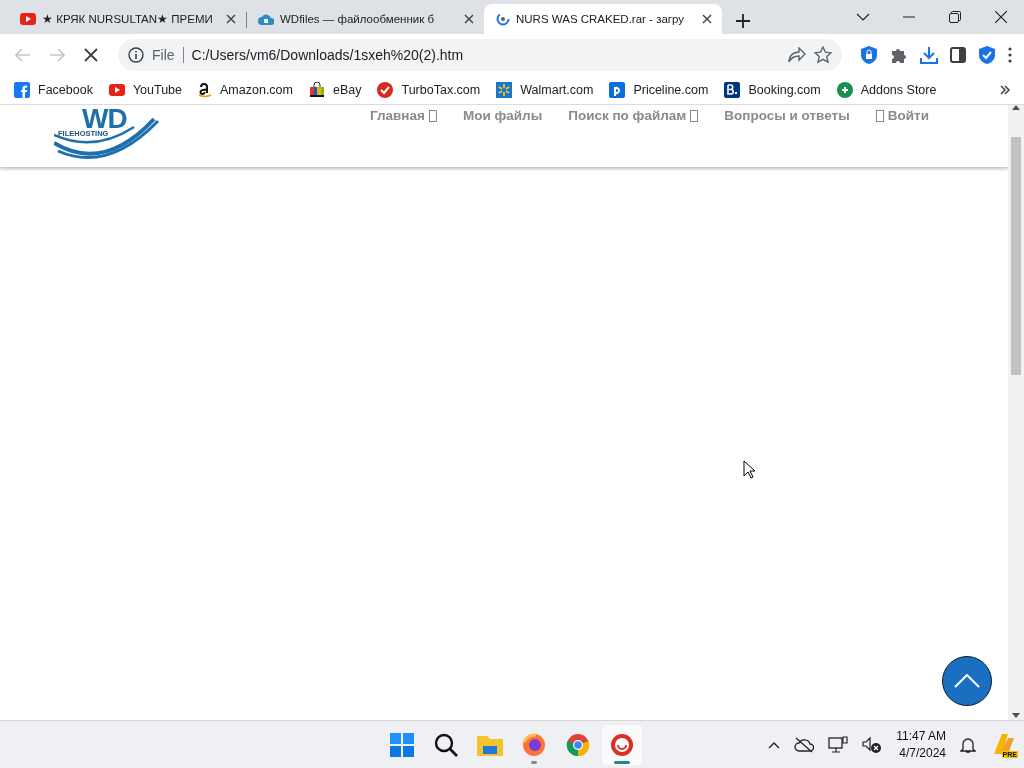  I want to click on puzzle-icon, so click(899, 55).